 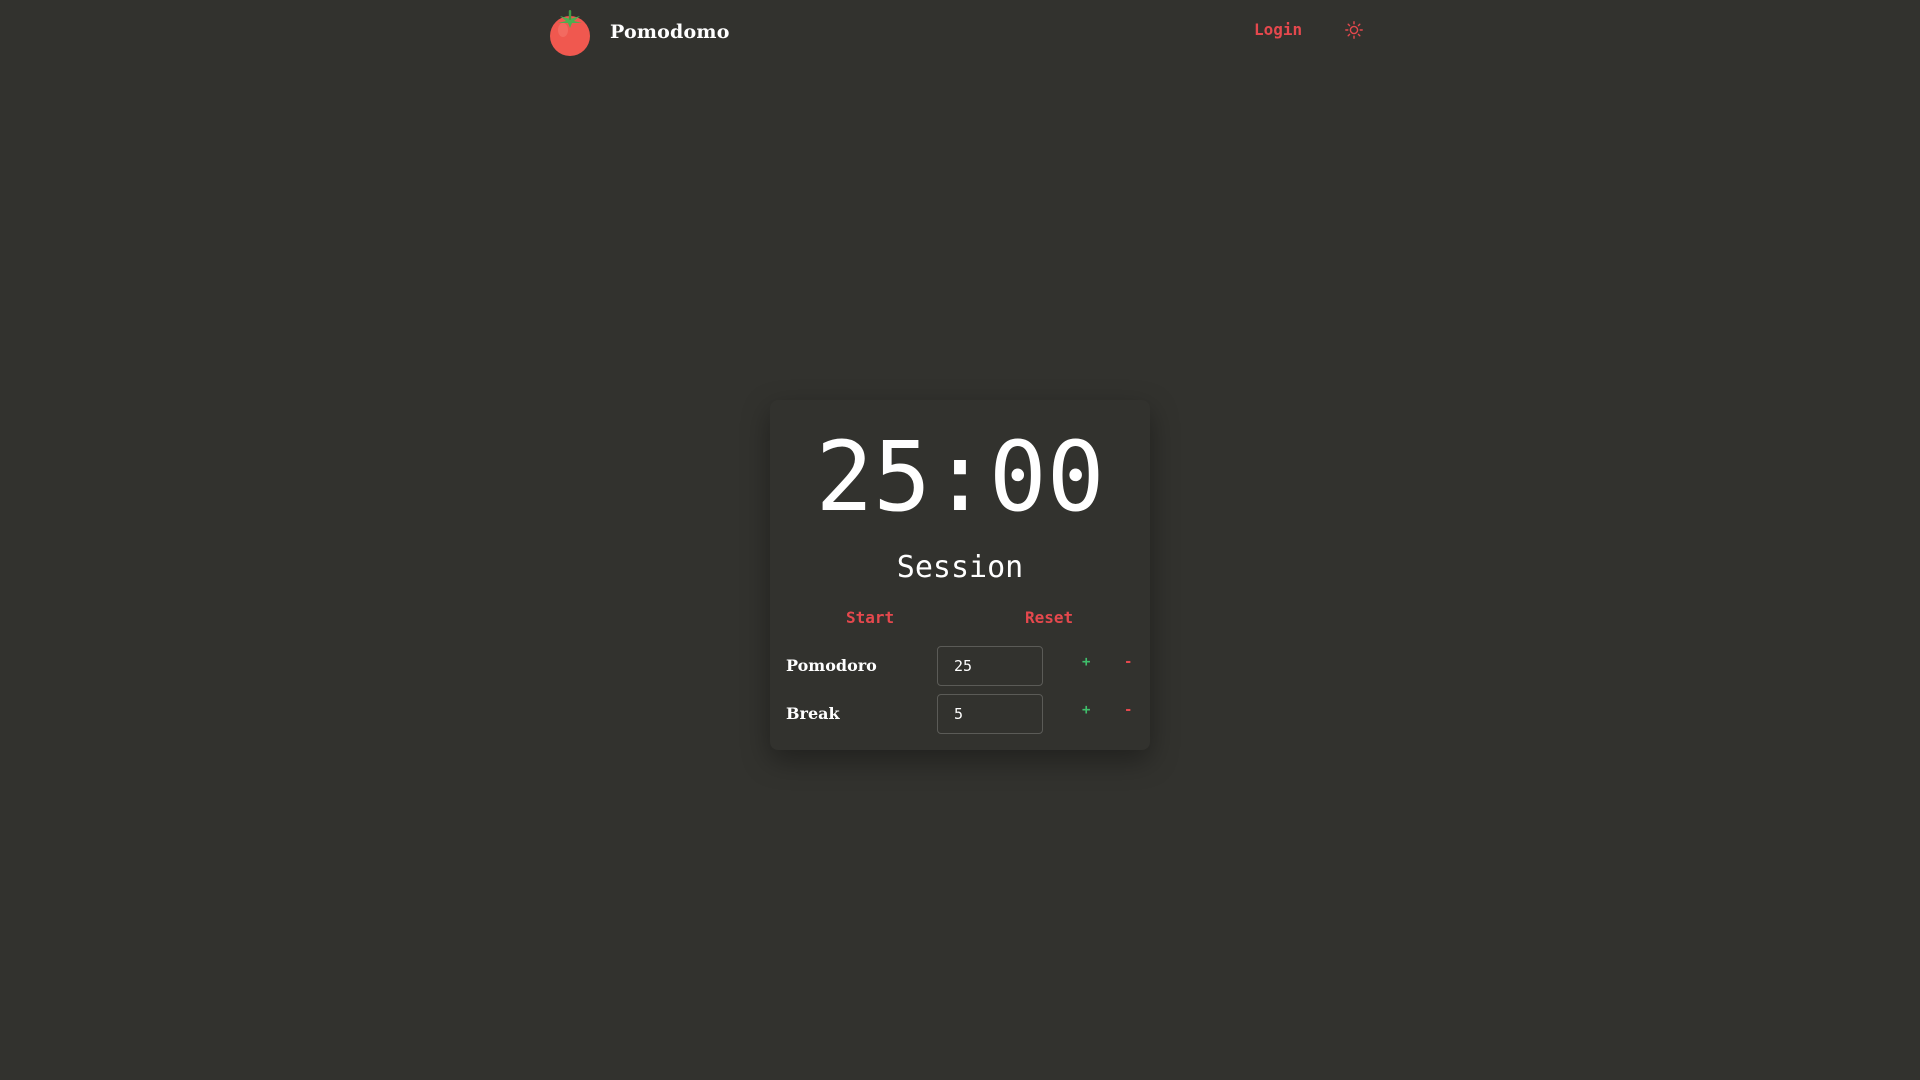 I want to click on break-decrement-button: -, so click(x=1128, y=710).